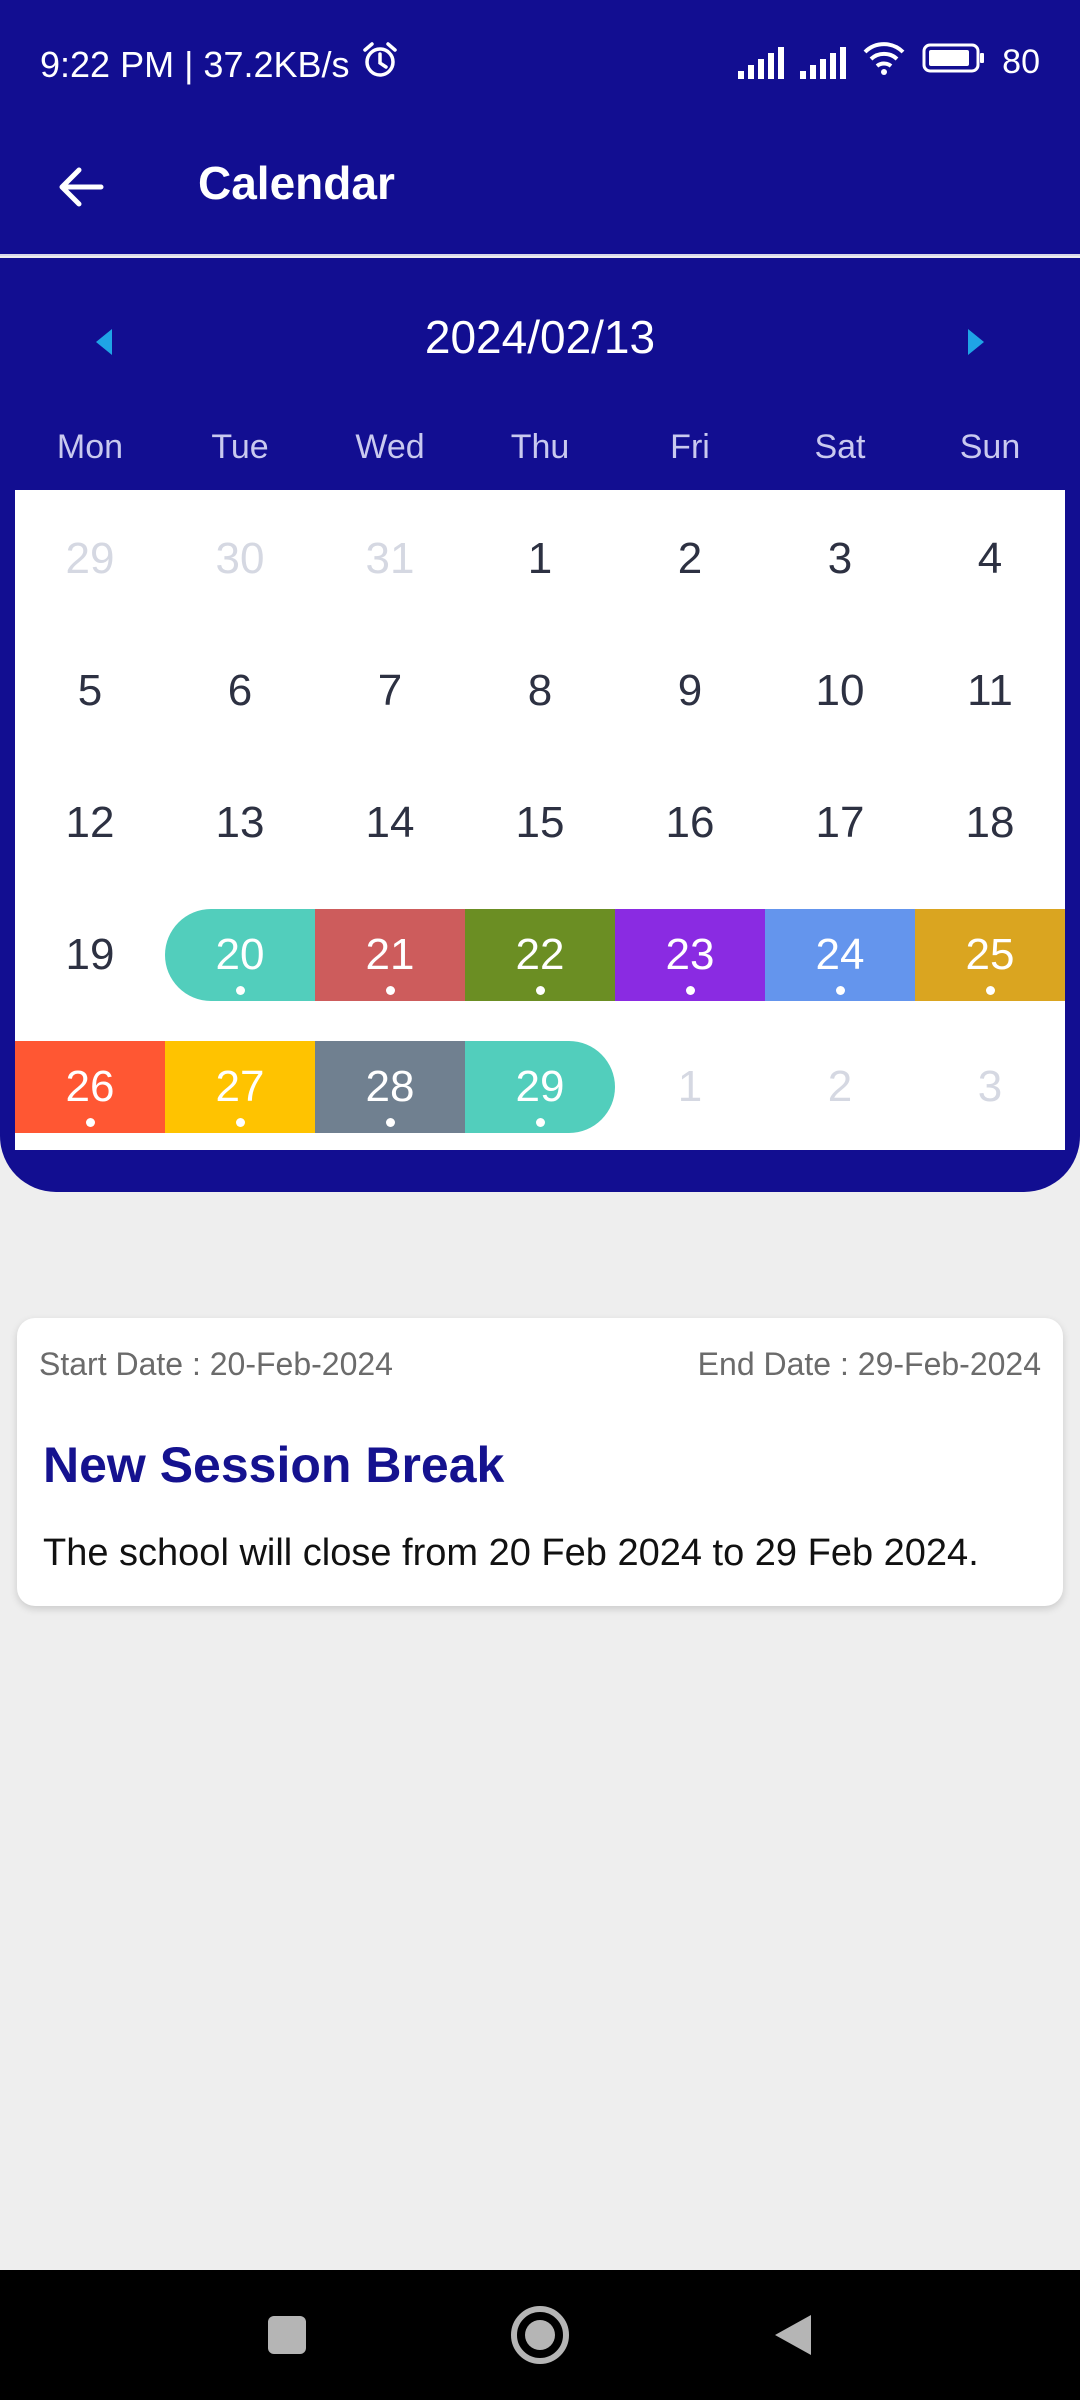  What do you see at coordinates (390, 559) in the screenshot?
I see `calendar-day: 31` at bounding box center [390, 559].